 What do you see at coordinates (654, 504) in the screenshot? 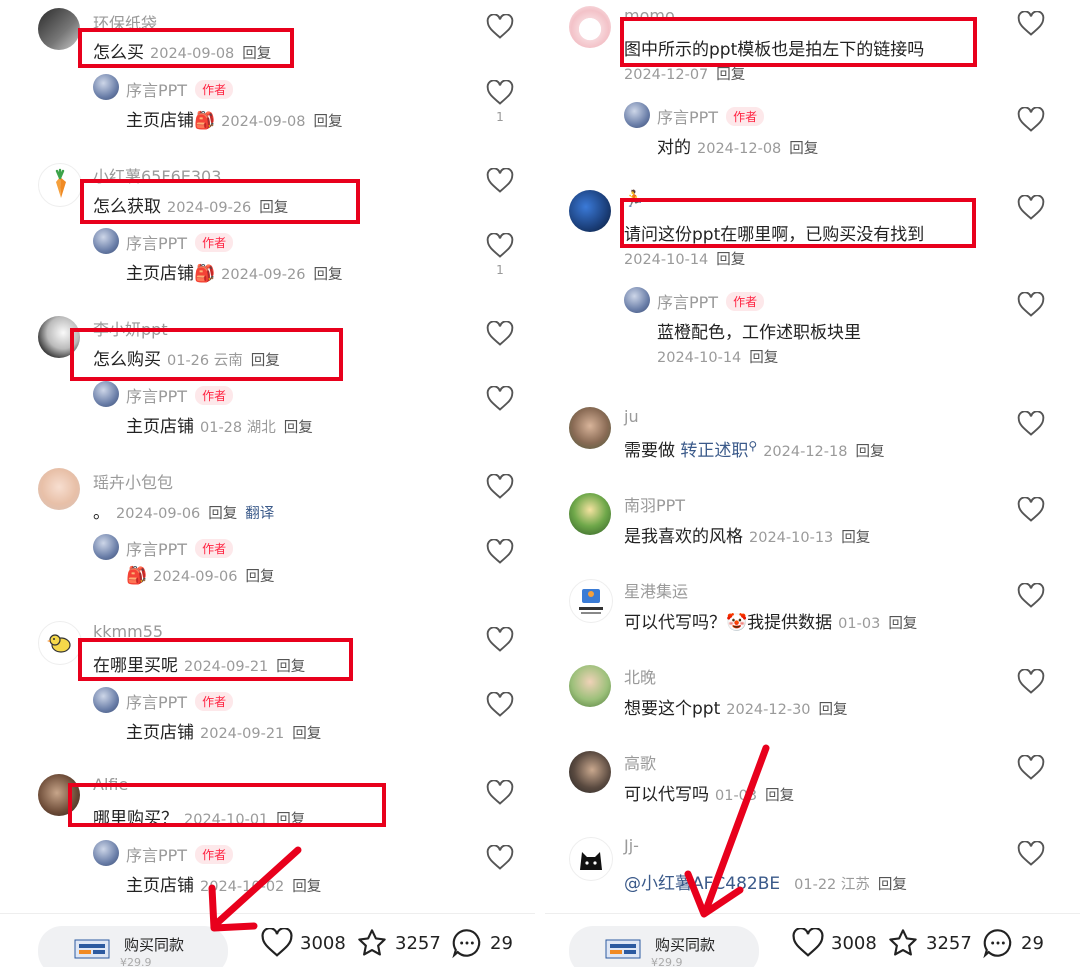
I see `comment-username: 南羽PPT` at bounding box center [654, 504].